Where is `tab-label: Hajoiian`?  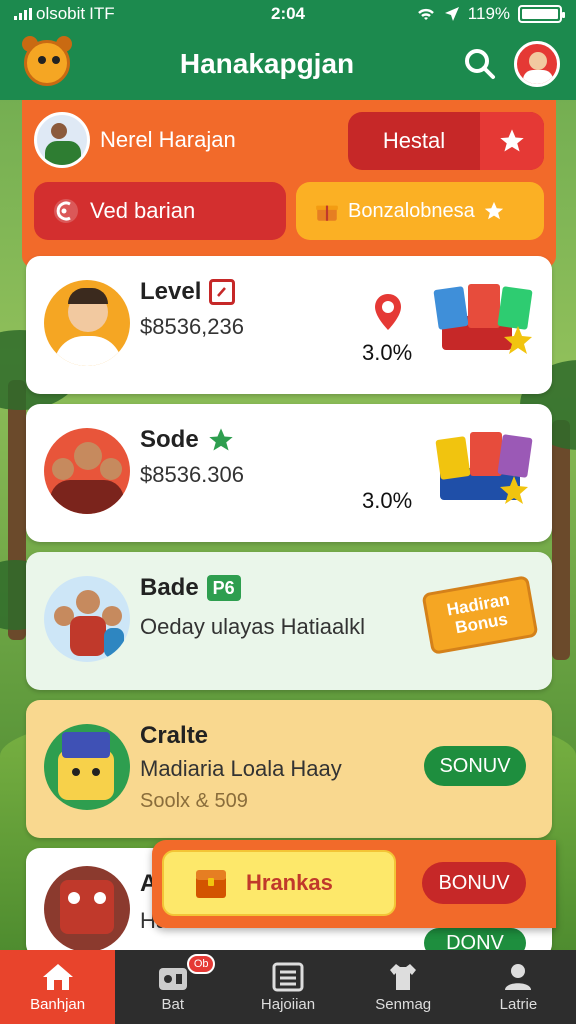
tab-label: Hajoiian is located at coordinates (288, 1004).